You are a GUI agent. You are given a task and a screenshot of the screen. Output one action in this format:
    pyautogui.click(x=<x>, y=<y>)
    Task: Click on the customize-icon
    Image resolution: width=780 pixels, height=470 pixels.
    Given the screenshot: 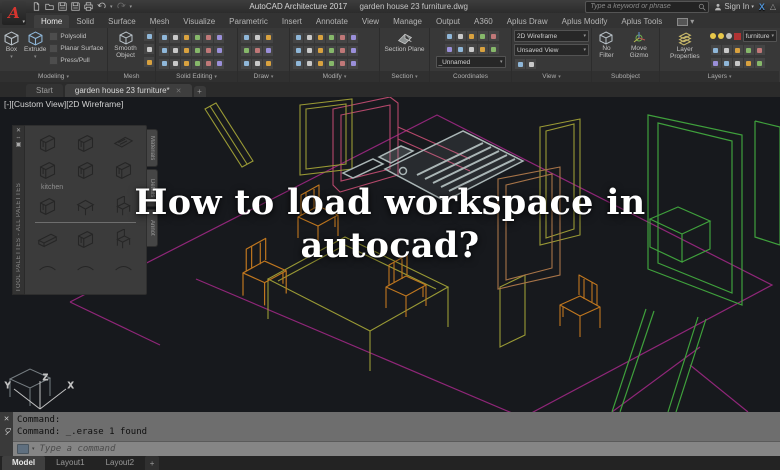 What is the action you would take?
    pyautogui.click(x=23, y=449)
    